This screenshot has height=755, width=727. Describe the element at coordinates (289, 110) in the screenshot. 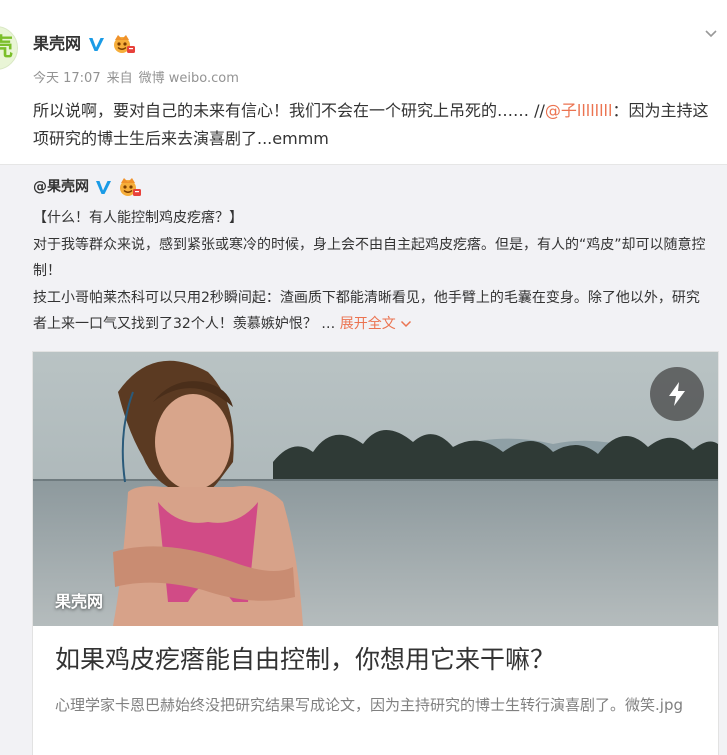

I see `post-text-main: 所以说啊，要对自己的未来有信心！我们不会在一个研究上吊死的…… //` at that location.